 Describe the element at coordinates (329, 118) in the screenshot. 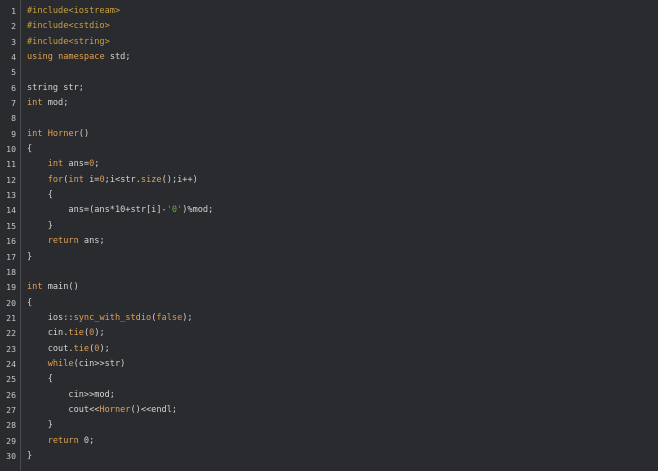

I see `code-line: 8` at that location.